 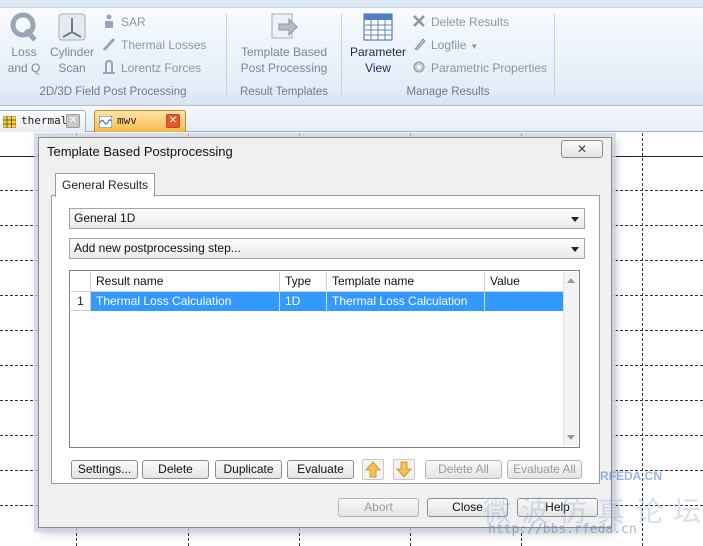 I want to click on column-header-type: Type, so click(x=303, y=282).